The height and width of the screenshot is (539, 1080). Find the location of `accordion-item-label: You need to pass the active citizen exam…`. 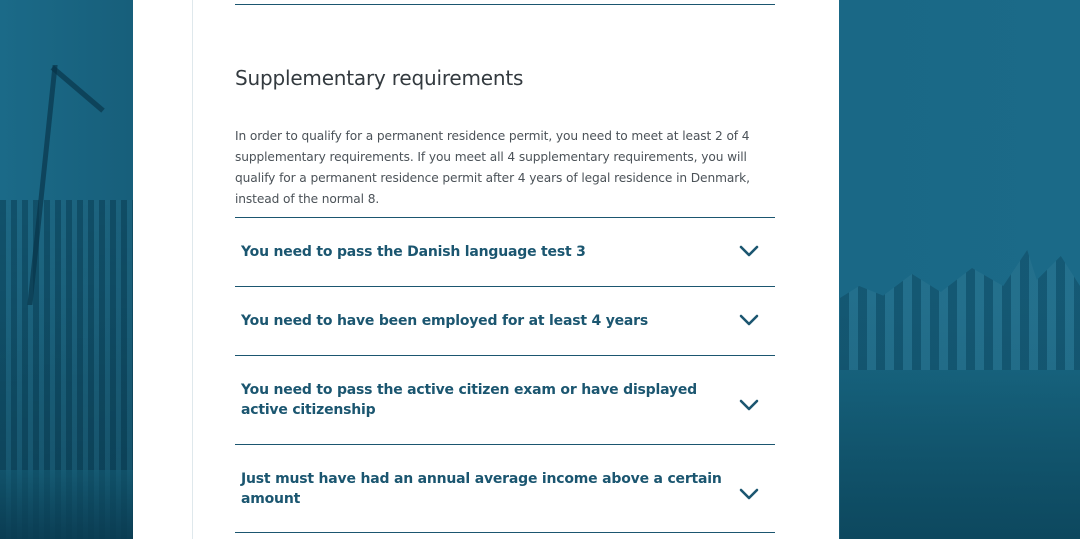

accordion-item-label: You need to pass the active citizen exam… is located at coordinates (469, 400).